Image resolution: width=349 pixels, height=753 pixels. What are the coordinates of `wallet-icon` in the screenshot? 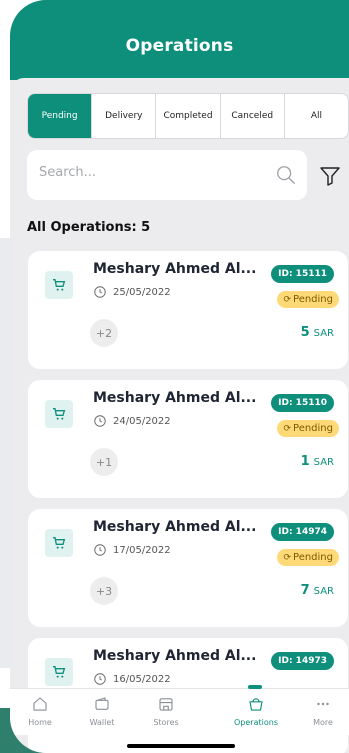 It's located at (102, 703).